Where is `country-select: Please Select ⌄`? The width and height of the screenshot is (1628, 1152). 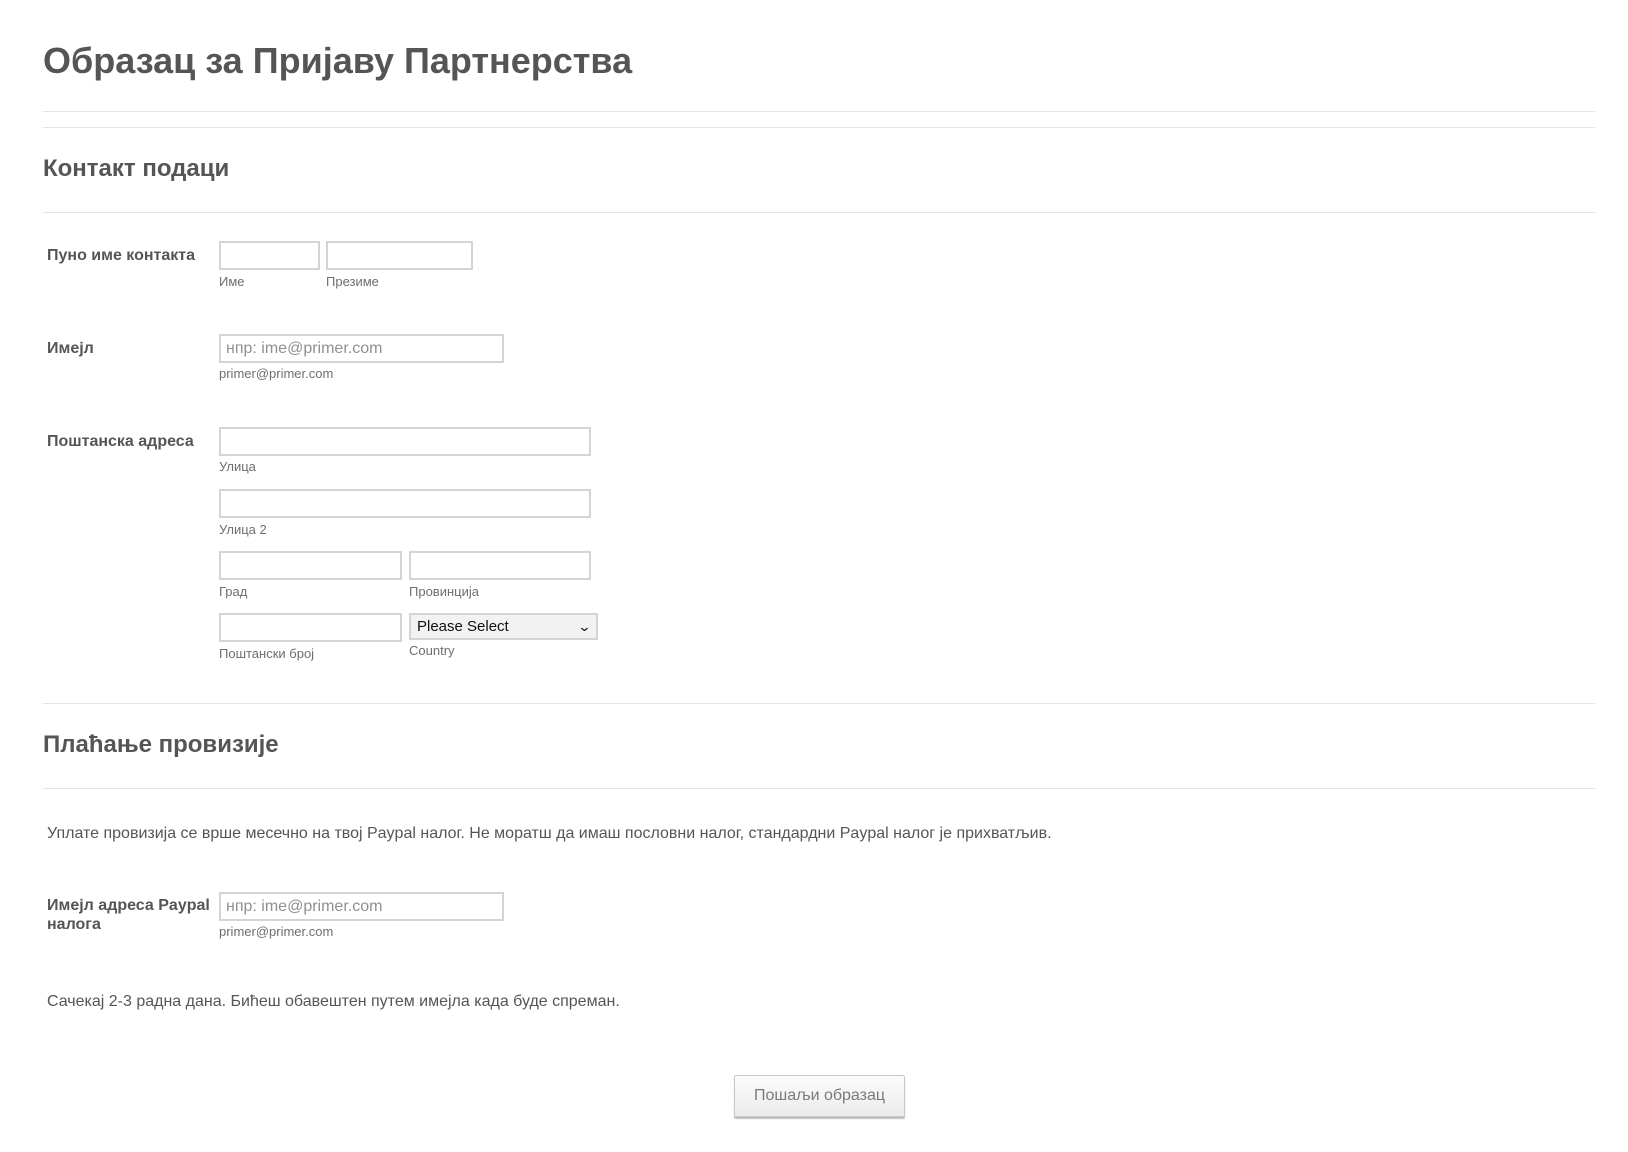 country-select: Please Select ⌄ is located at coordinates (503, 626).